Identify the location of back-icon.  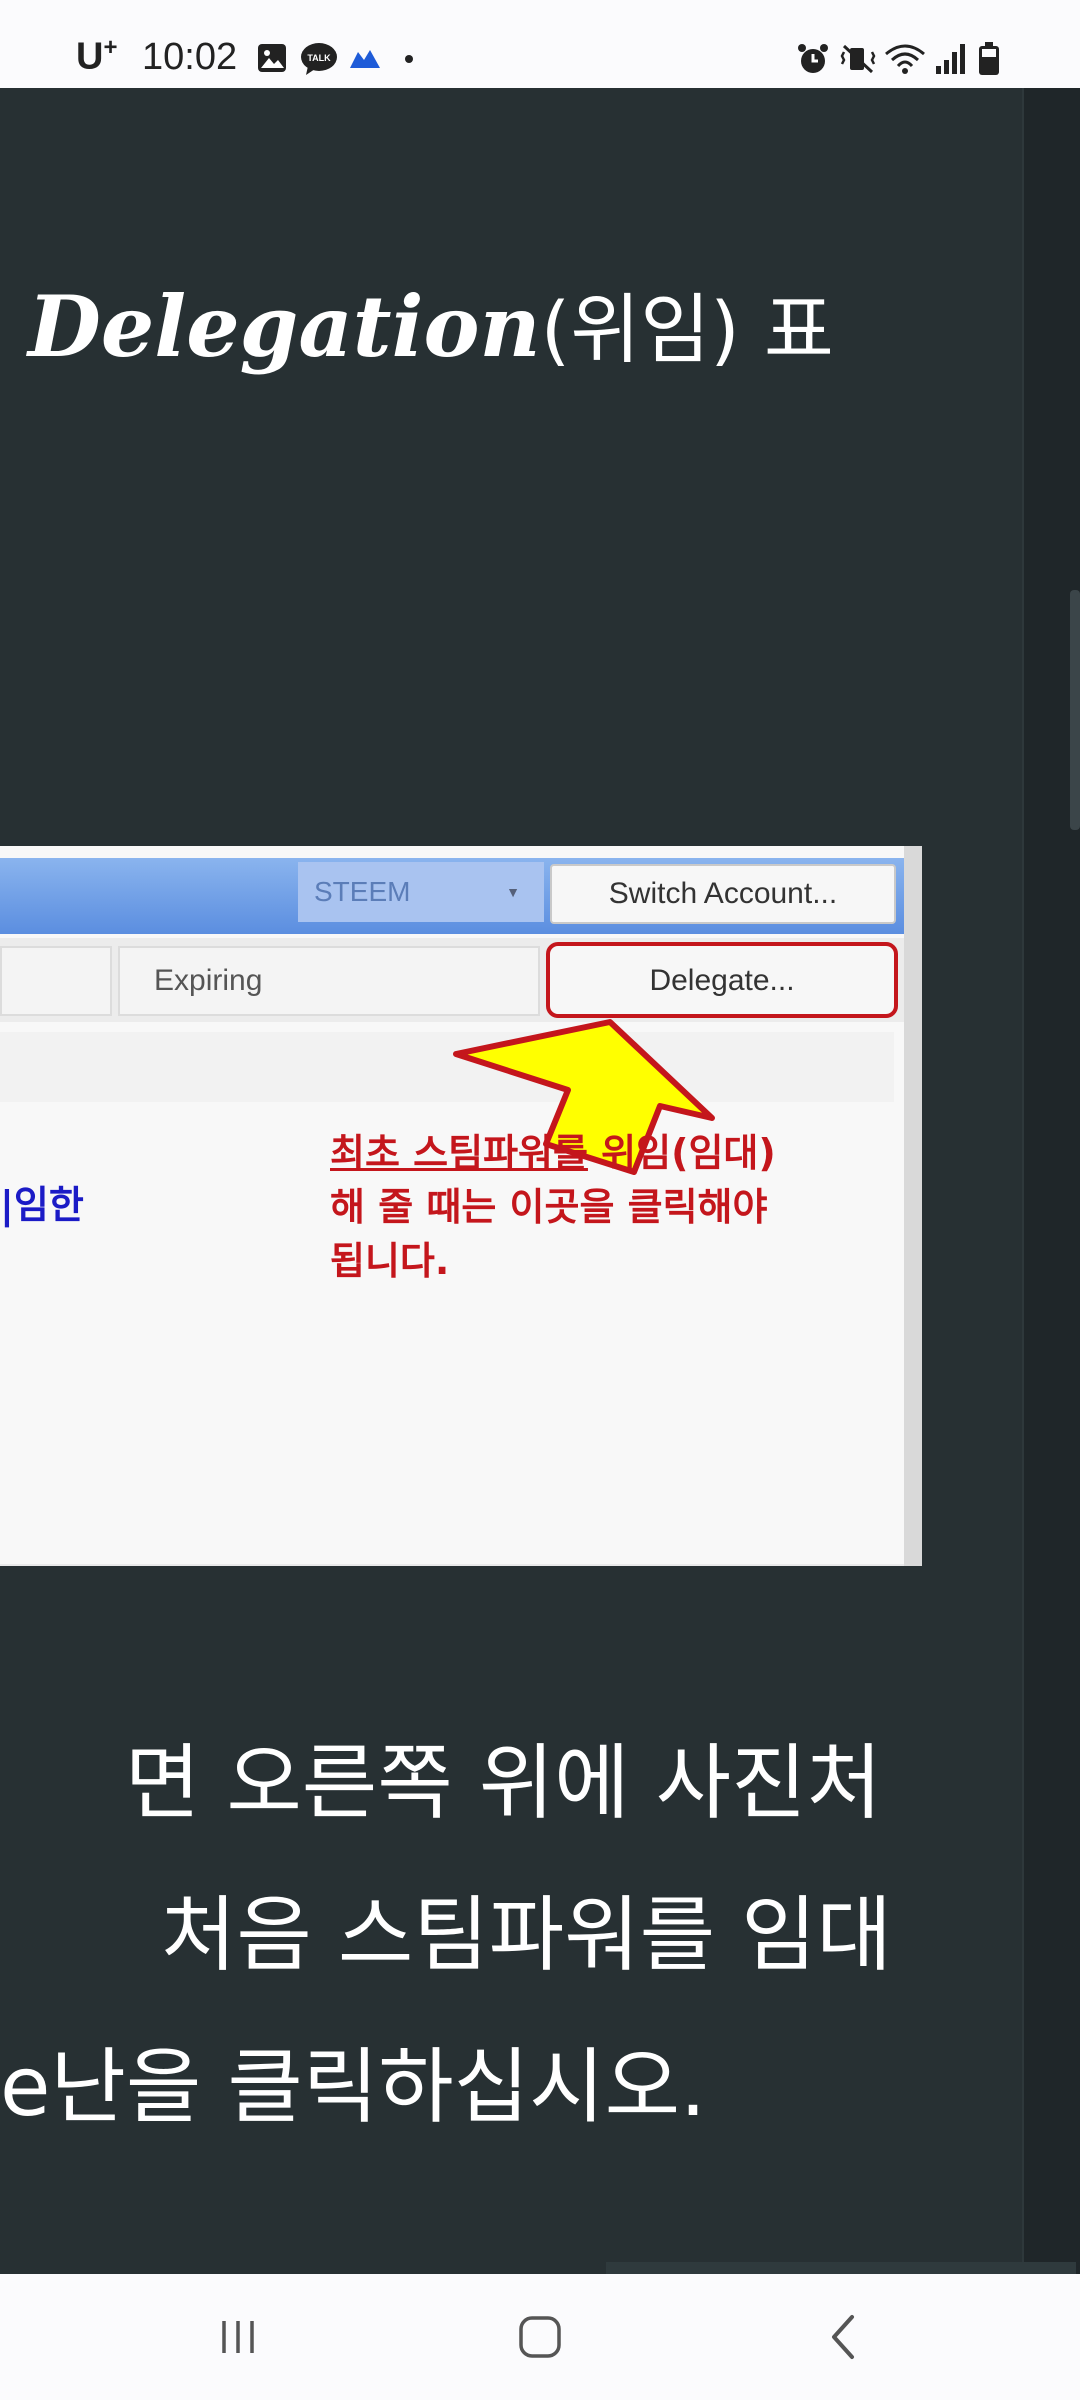
(843, 2337).